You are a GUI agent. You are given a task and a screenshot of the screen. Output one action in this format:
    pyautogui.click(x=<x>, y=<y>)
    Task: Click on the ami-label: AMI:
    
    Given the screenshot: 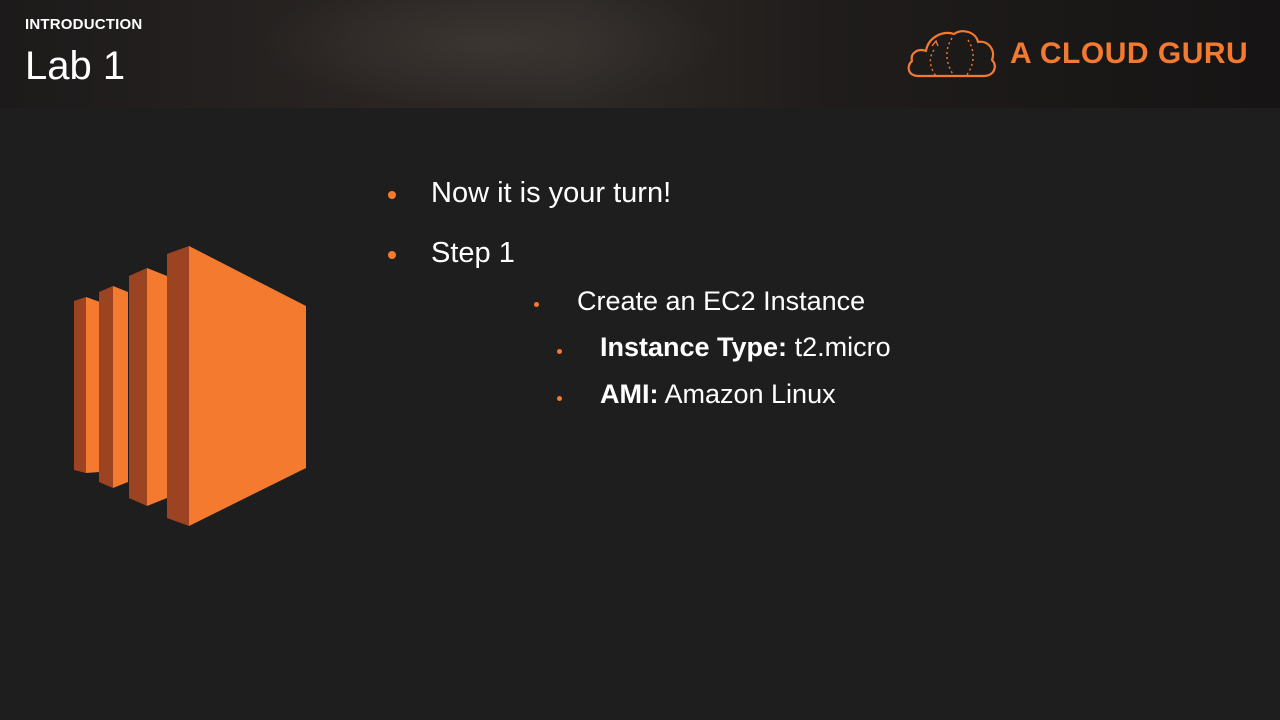 What is the action you would take?
    pyautogui.click(x=629, y=394)
    